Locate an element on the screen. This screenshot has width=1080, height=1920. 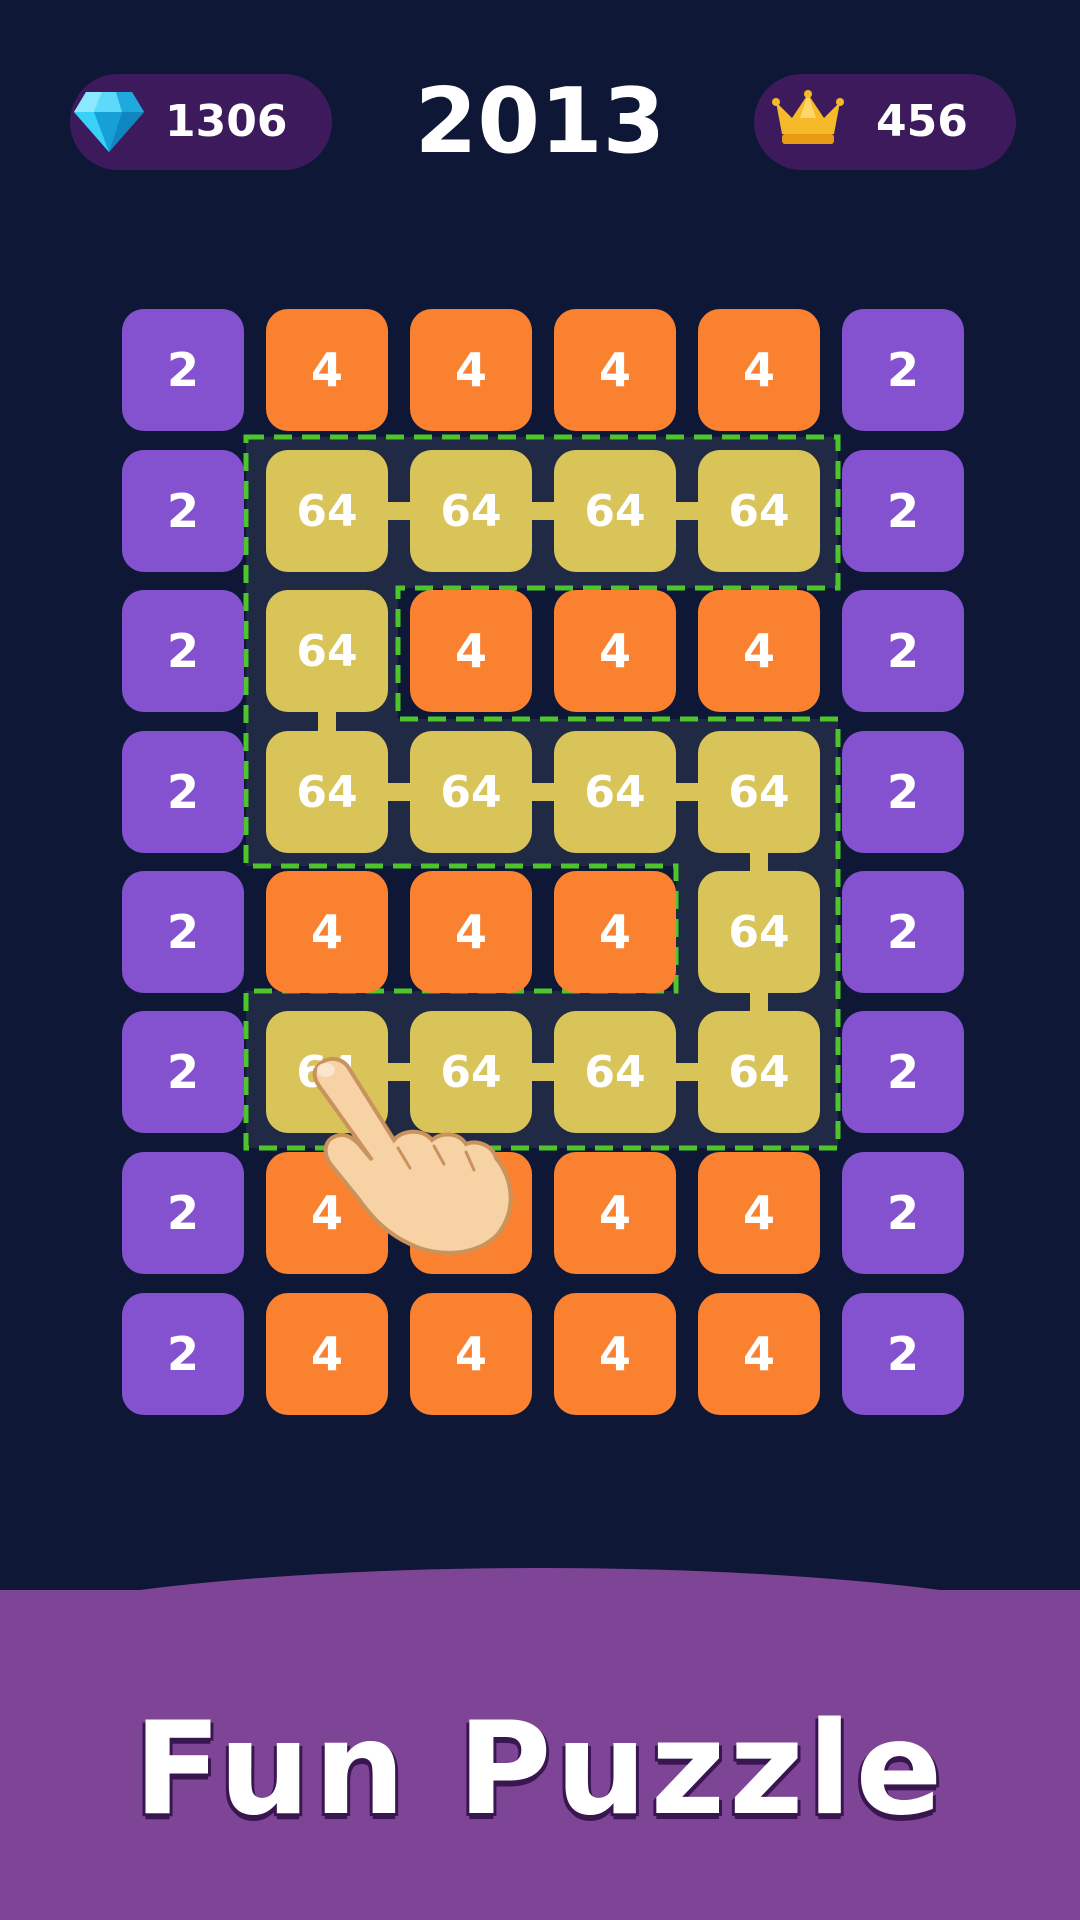
tile-r1-c3: 4 is located at coordinates (471, 370).